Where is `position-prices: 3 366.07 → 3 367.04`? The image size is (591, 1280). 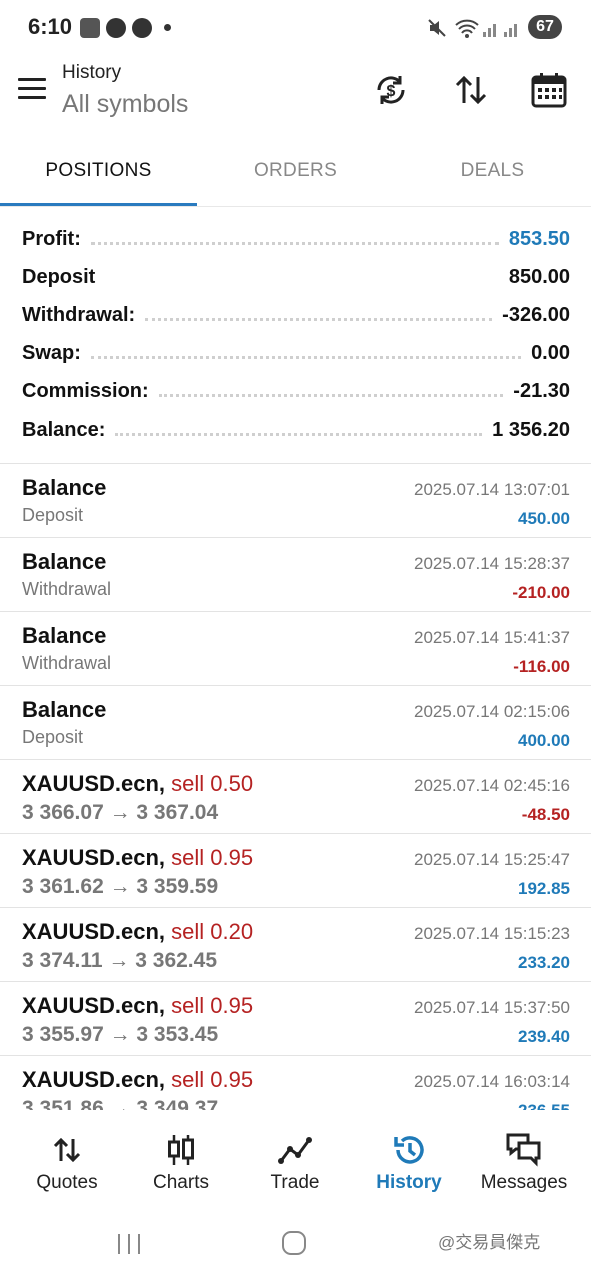
position-prices: 3 366.07 → 3 367.04 is located at coordinates (120, 812).